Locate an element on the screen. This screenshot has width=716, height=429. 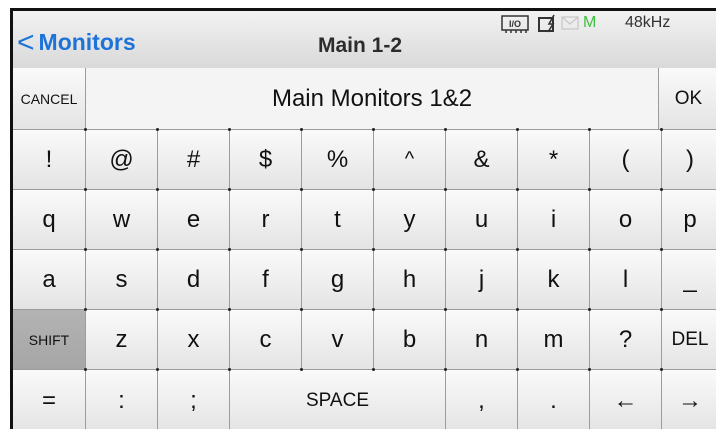
page-title: Main 1-2 is located at coordinates (360, 45).